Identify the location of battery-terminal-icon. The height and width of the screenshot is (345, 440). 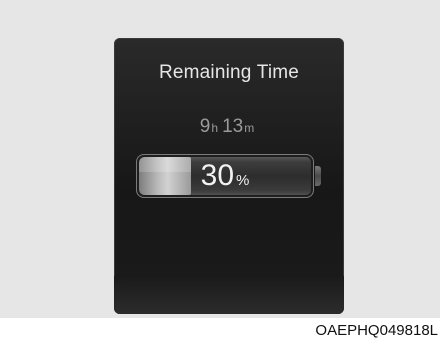
(318, 176).